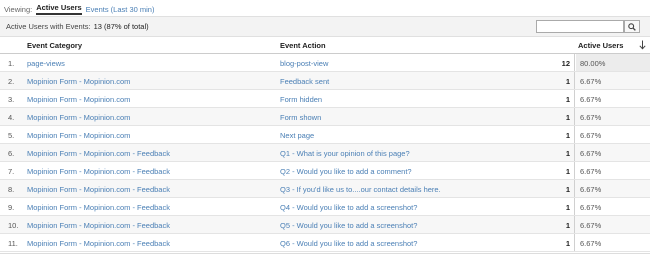 This screenshot has height=264, width=650. I want to click on event-action-link: Q2 - Would you like to add a comment?, so click(346, 171).